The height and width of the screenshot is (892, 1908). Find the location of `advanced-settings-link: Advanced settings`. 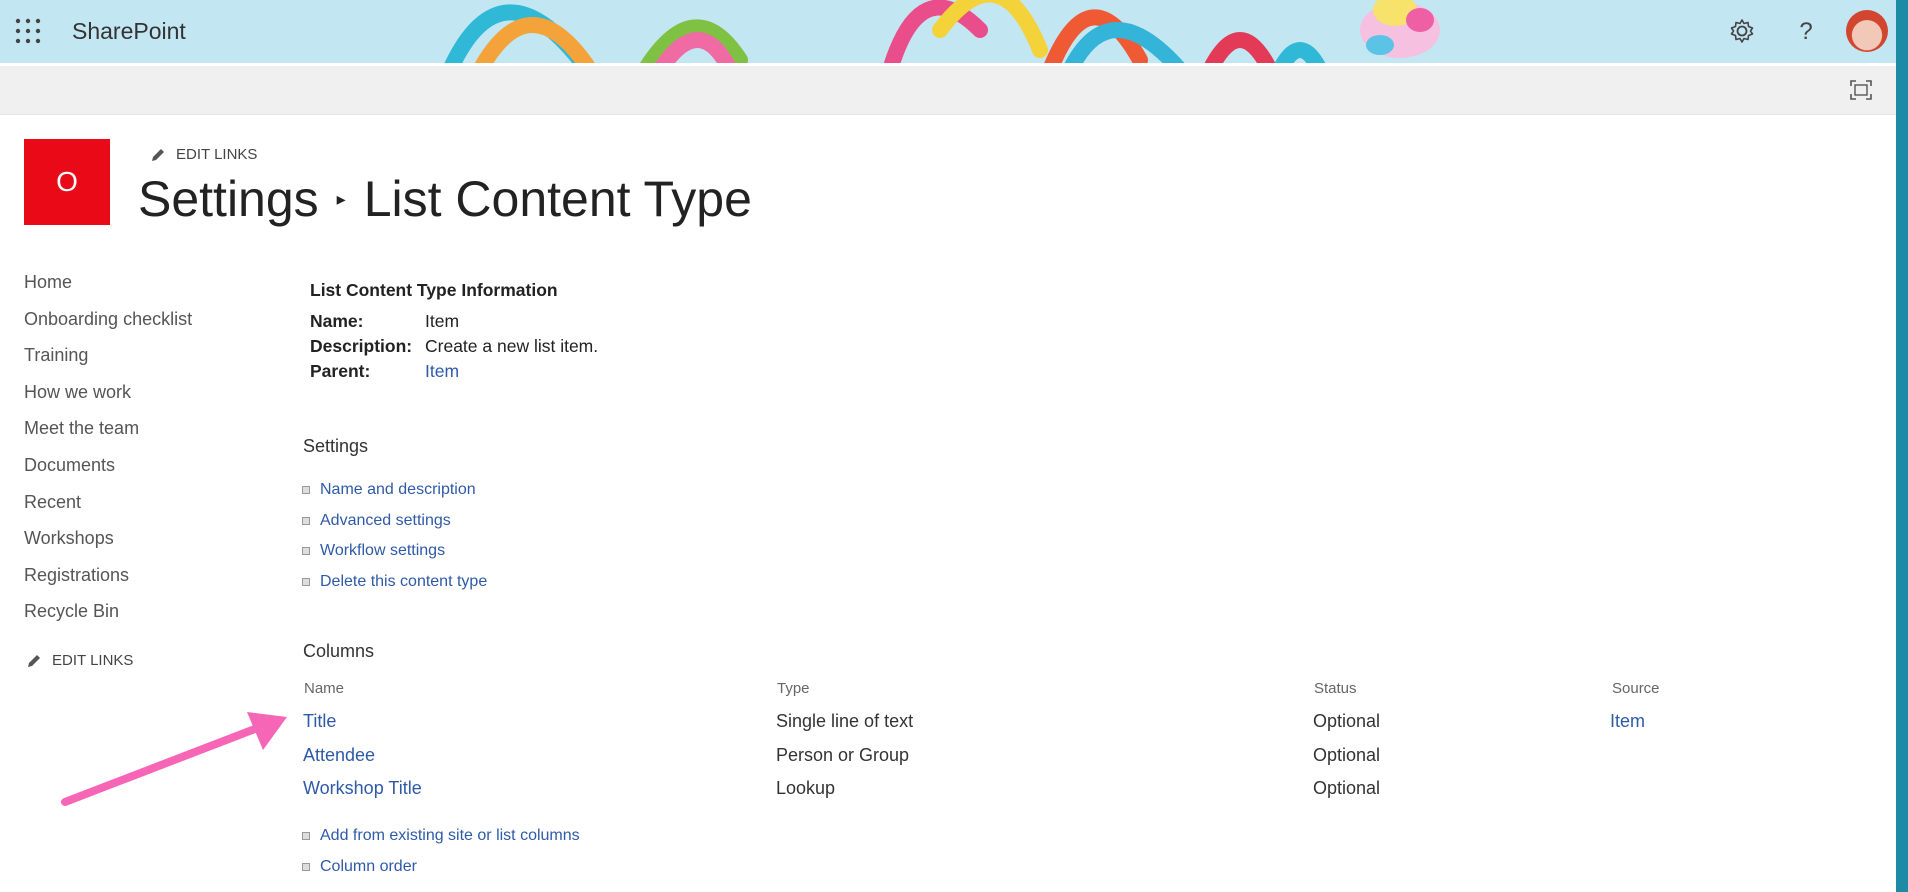

advanced-settings-link: Advanced settings is located at coordinates (385, 521).